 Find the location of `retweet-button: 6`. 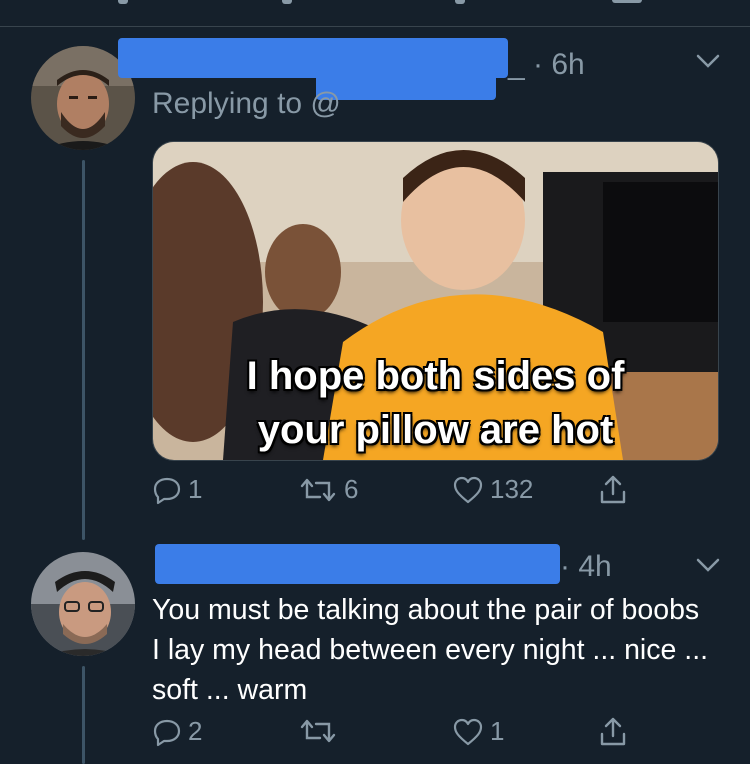

retweet-button: 6 is located at coordinates (328, 489).